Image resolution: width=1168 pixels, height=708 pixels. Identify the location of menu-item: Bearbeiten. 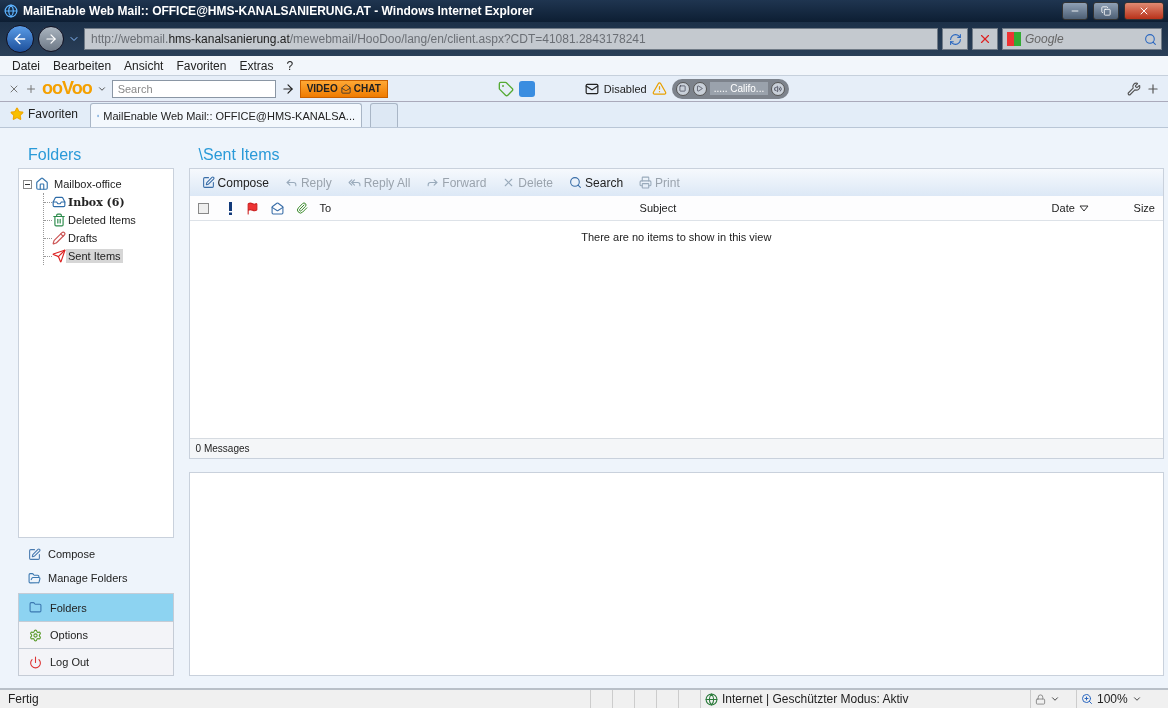
(82, 65).